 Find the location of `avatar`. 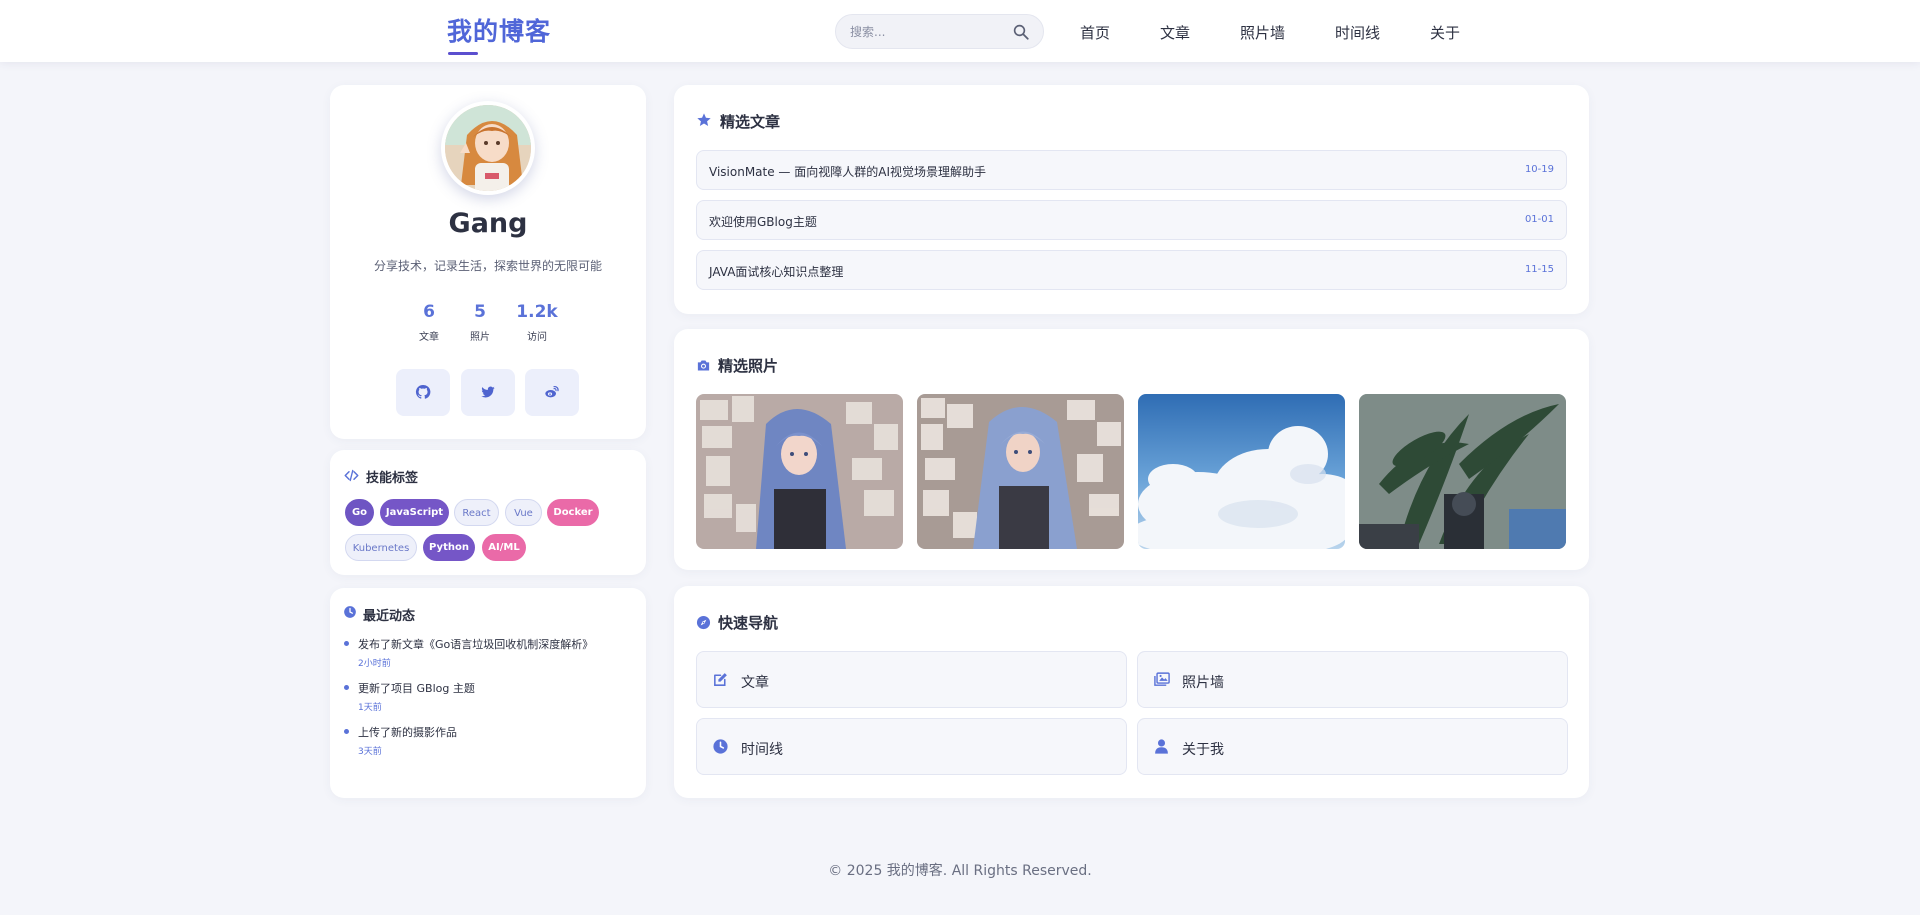

avatar is located at coordinates (488, 148).